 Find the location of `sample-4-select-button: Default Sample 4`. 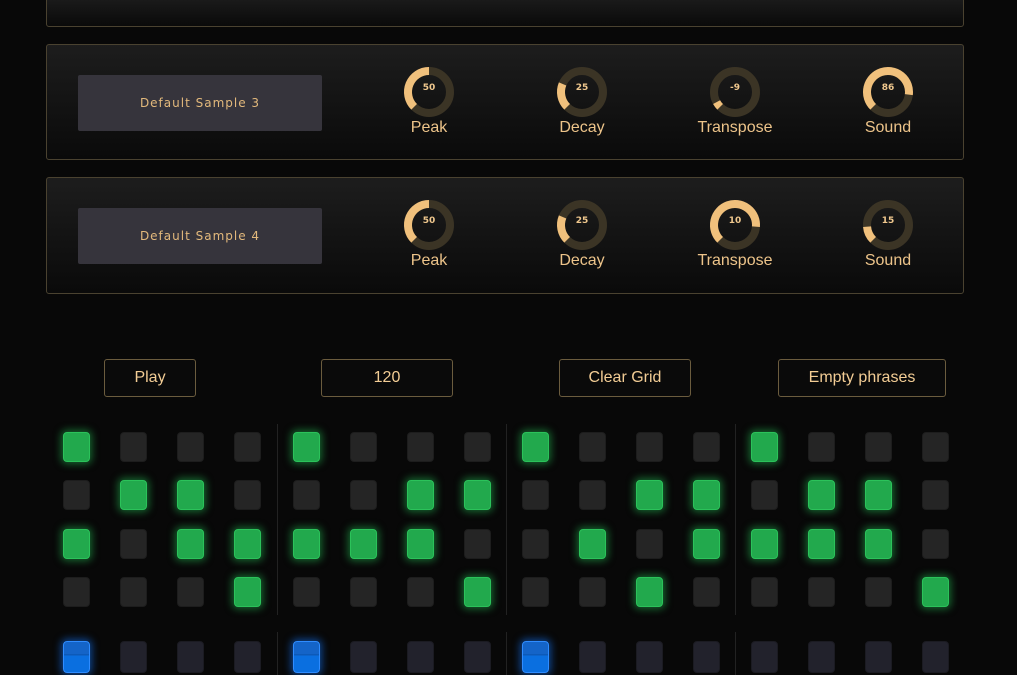

sample-4-select-button: Default Sample 4 is located at coordinates (200, 236).